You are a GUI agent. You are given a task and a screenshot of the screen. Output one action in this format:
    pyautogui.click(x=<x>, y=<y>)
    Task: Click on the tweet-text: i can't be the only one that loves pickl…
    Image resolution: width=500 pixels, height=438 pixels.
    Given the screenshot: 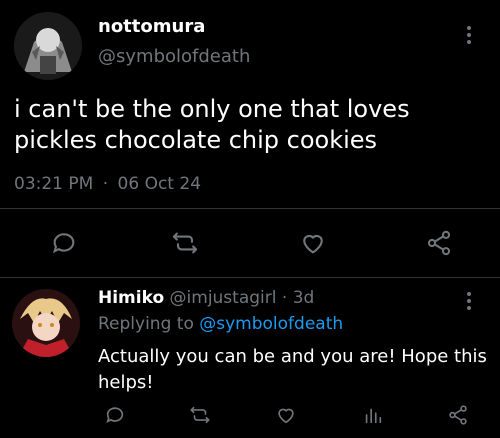 What is the action you would take?
    pyautogui.click(x=212, y=124)
    